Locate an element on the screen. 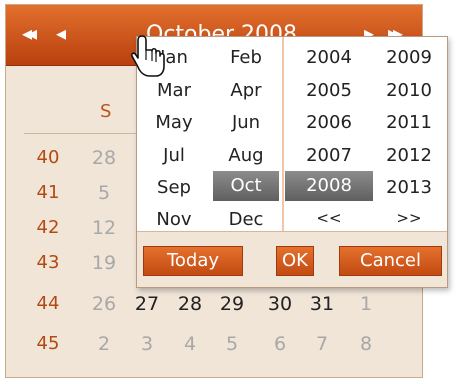 The image size is (458, 384). month-option: Feb is located at coordinates (246, 58).